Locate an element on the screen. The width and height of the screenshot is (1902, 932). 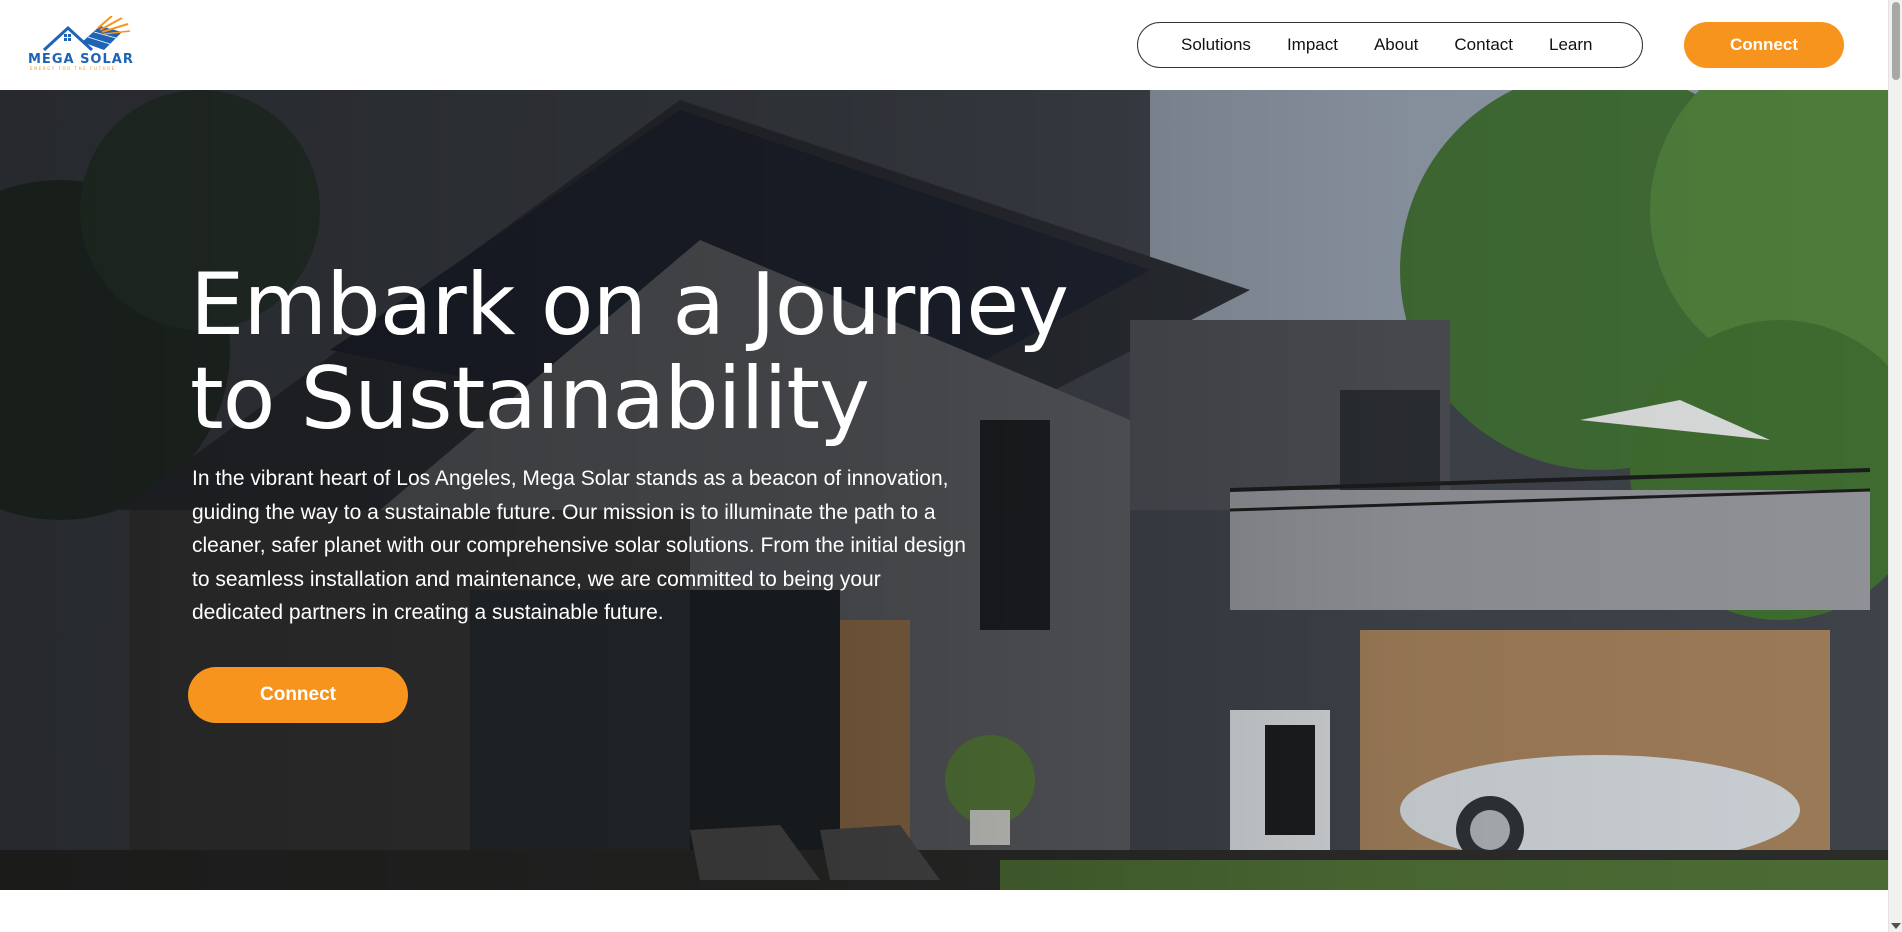
nav-item-about: About is located at coordinates (1396, 45).